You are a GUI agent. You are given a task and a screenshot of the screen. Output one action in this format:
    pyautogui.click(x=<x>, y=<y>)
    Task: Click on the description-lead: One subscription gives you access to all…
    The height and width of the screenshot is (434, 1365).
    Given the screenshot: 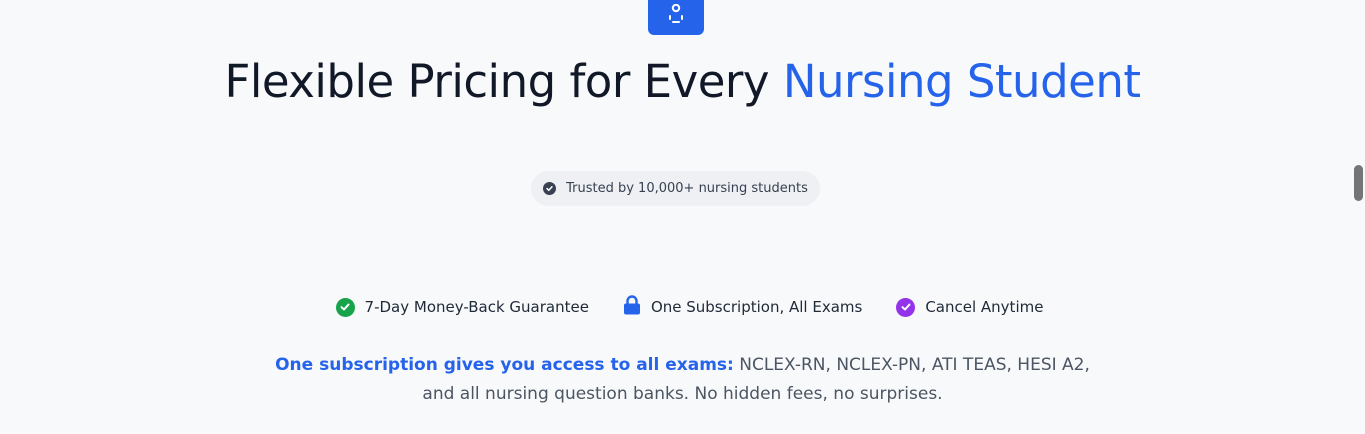 What is the action you would take?
    pyautogui.click(x=504, y=365)
    